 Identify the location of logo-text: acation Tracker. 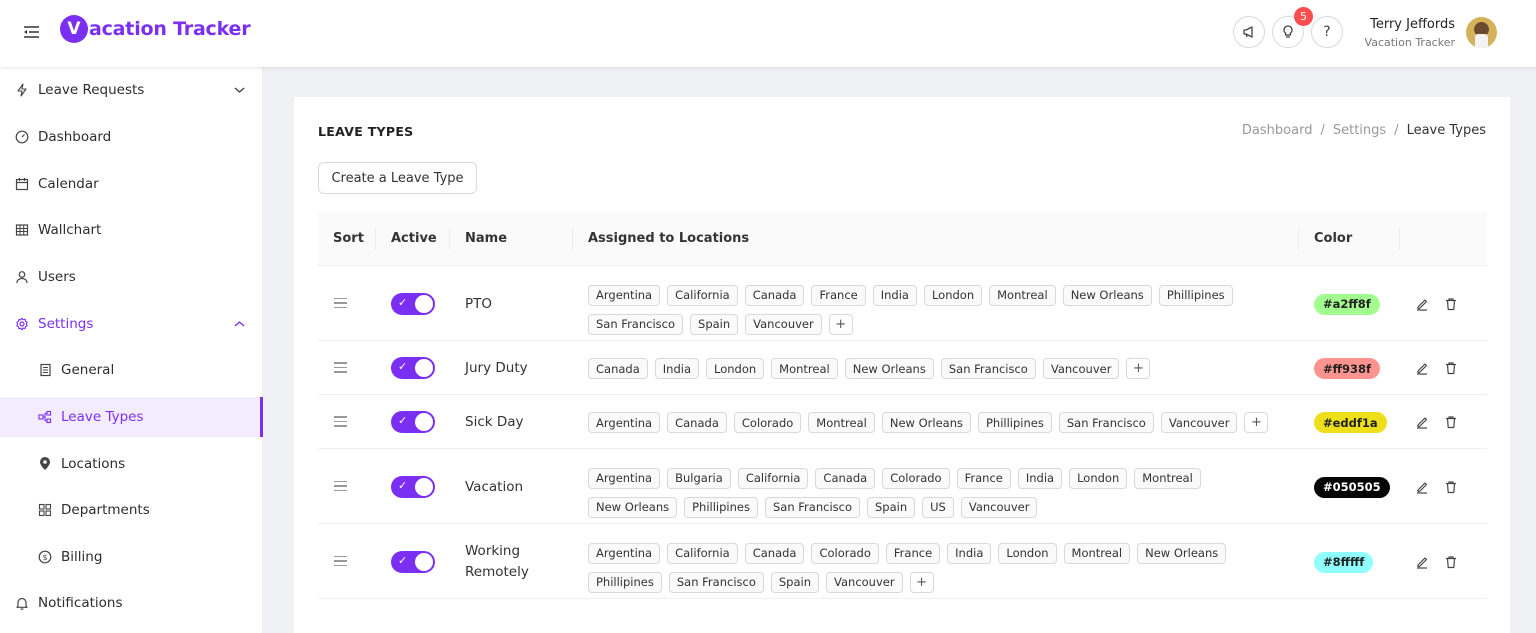
(170, 29).